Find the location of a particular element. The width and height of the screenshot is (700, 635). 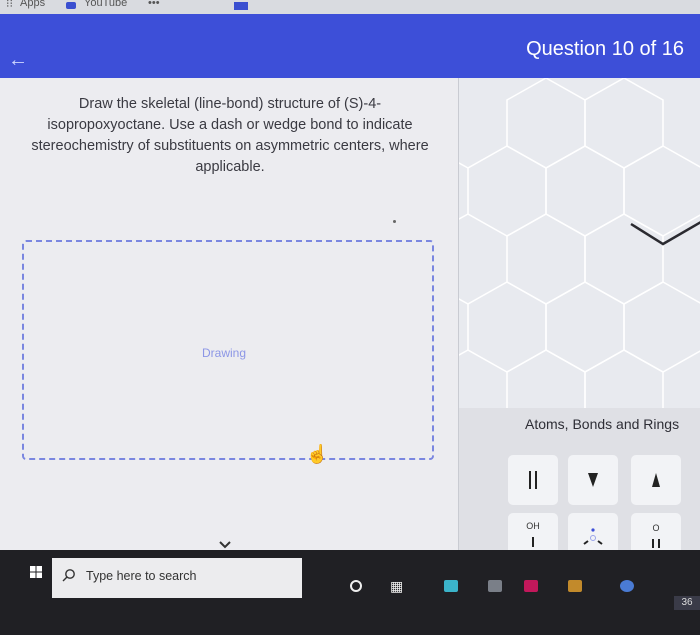

onenote-icon is located at coordinates (531, 586).